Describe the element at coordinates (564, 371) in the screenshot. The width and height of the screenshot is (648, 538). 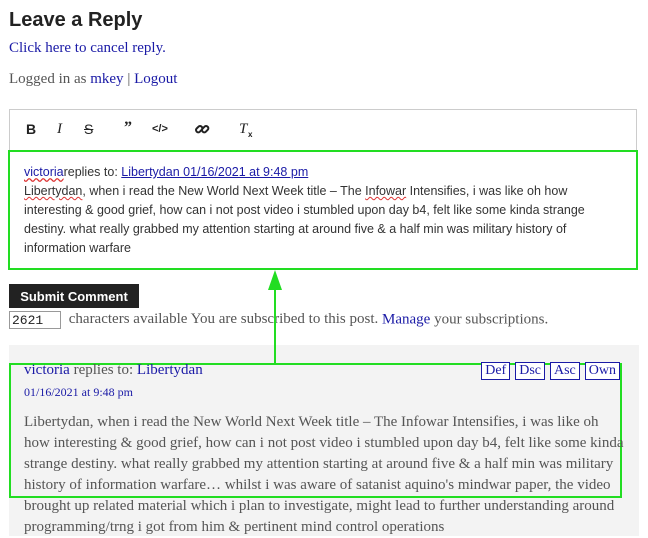
I see `sort-asc-button: Asc` at that location.